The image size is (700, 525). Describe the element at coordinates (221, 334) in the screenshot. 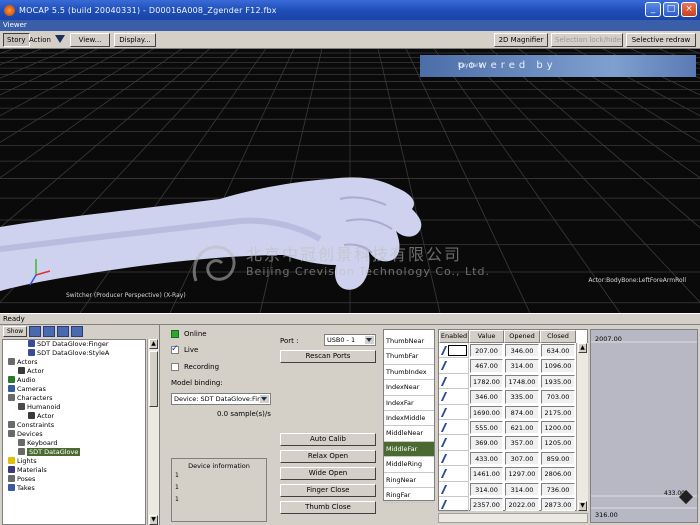

I see `online-checkbox: Online` at that location.